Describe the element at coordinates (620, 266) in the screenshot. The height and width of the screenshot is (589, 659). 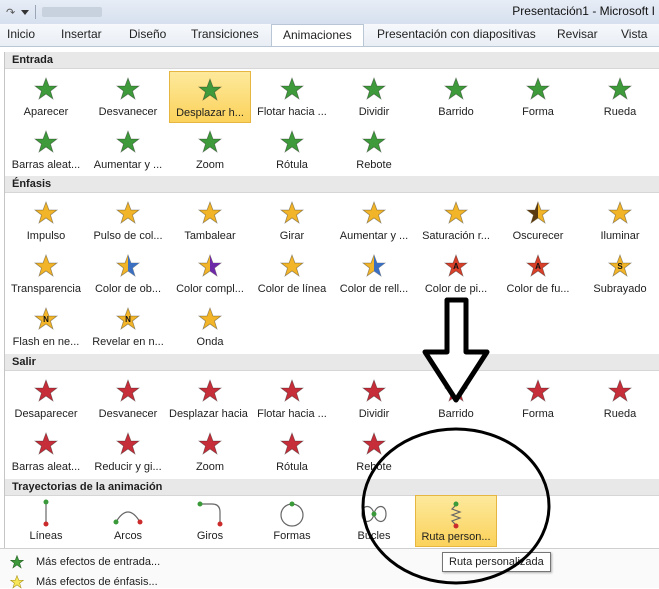
I see `svg-text: S` at that location.